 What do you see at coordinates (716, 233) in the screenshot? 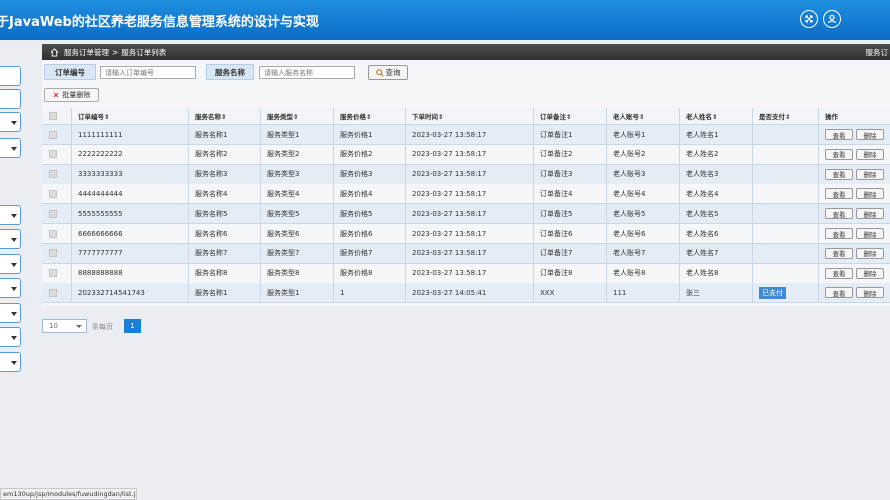
I see `cell-name: 老人姓名6` at bounding box center [716, 233].